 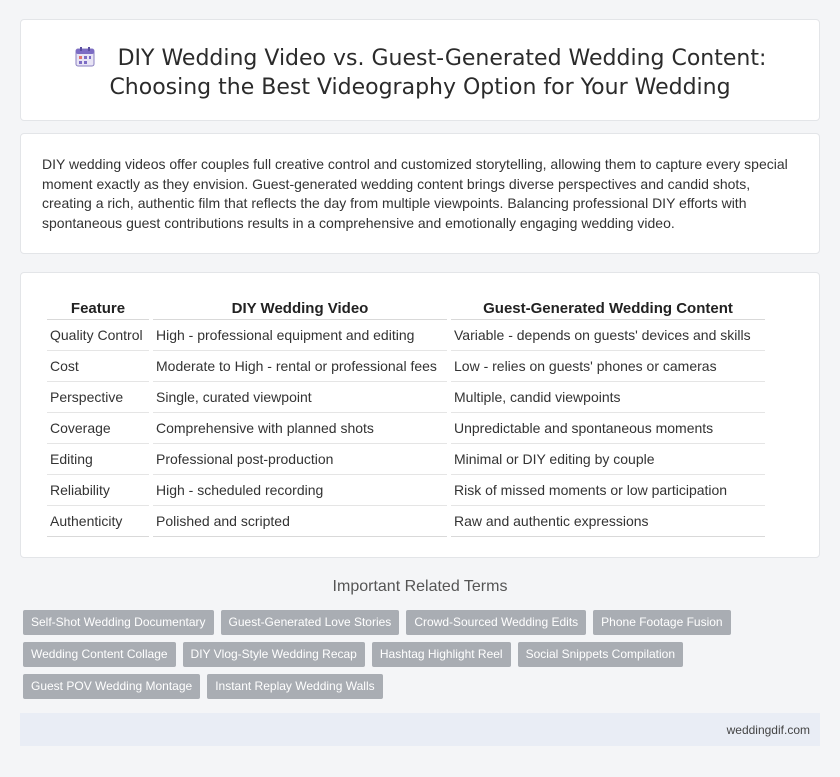 What do you see at coordinates (420, 729) in the screenshot?
I see `footer: weddingdif.com` at bounding box center [420, 729].